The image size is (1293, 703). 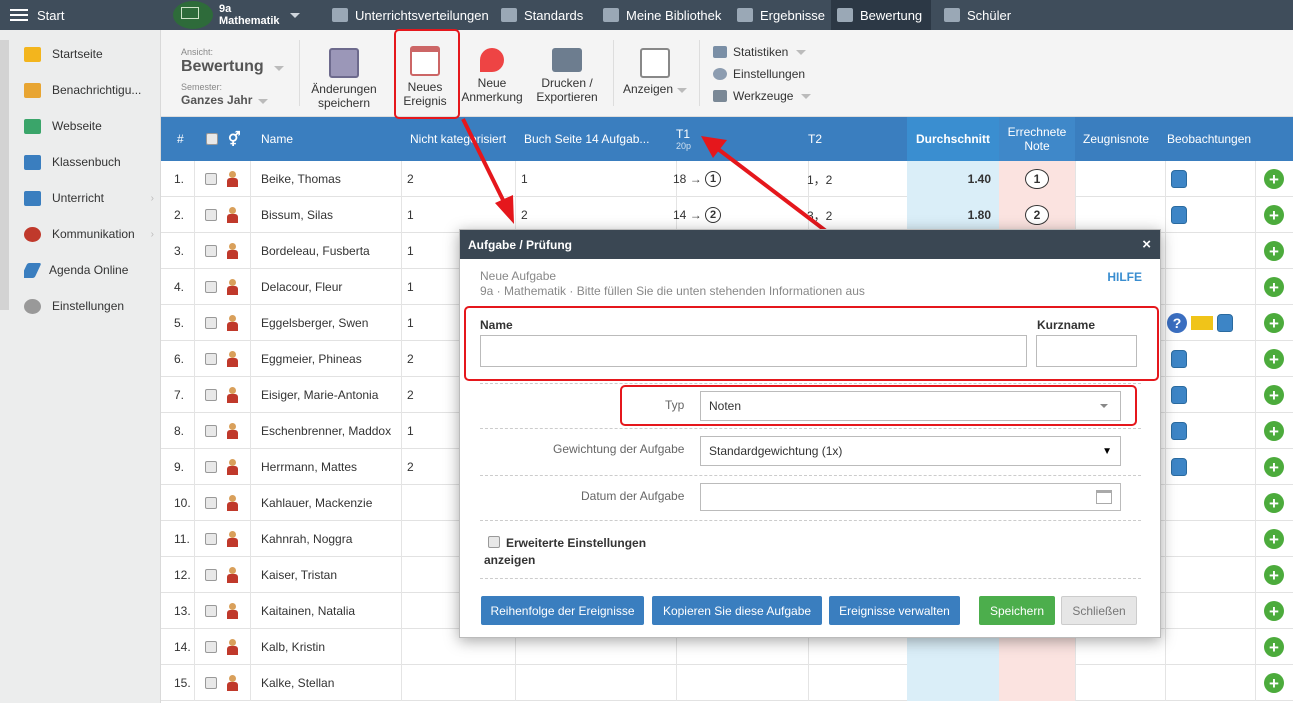 What do you see at coordinates (314, 323) in the screenshot?
I see `student-name: Eggelsberger, Swen` at bounding box center [314, 323].